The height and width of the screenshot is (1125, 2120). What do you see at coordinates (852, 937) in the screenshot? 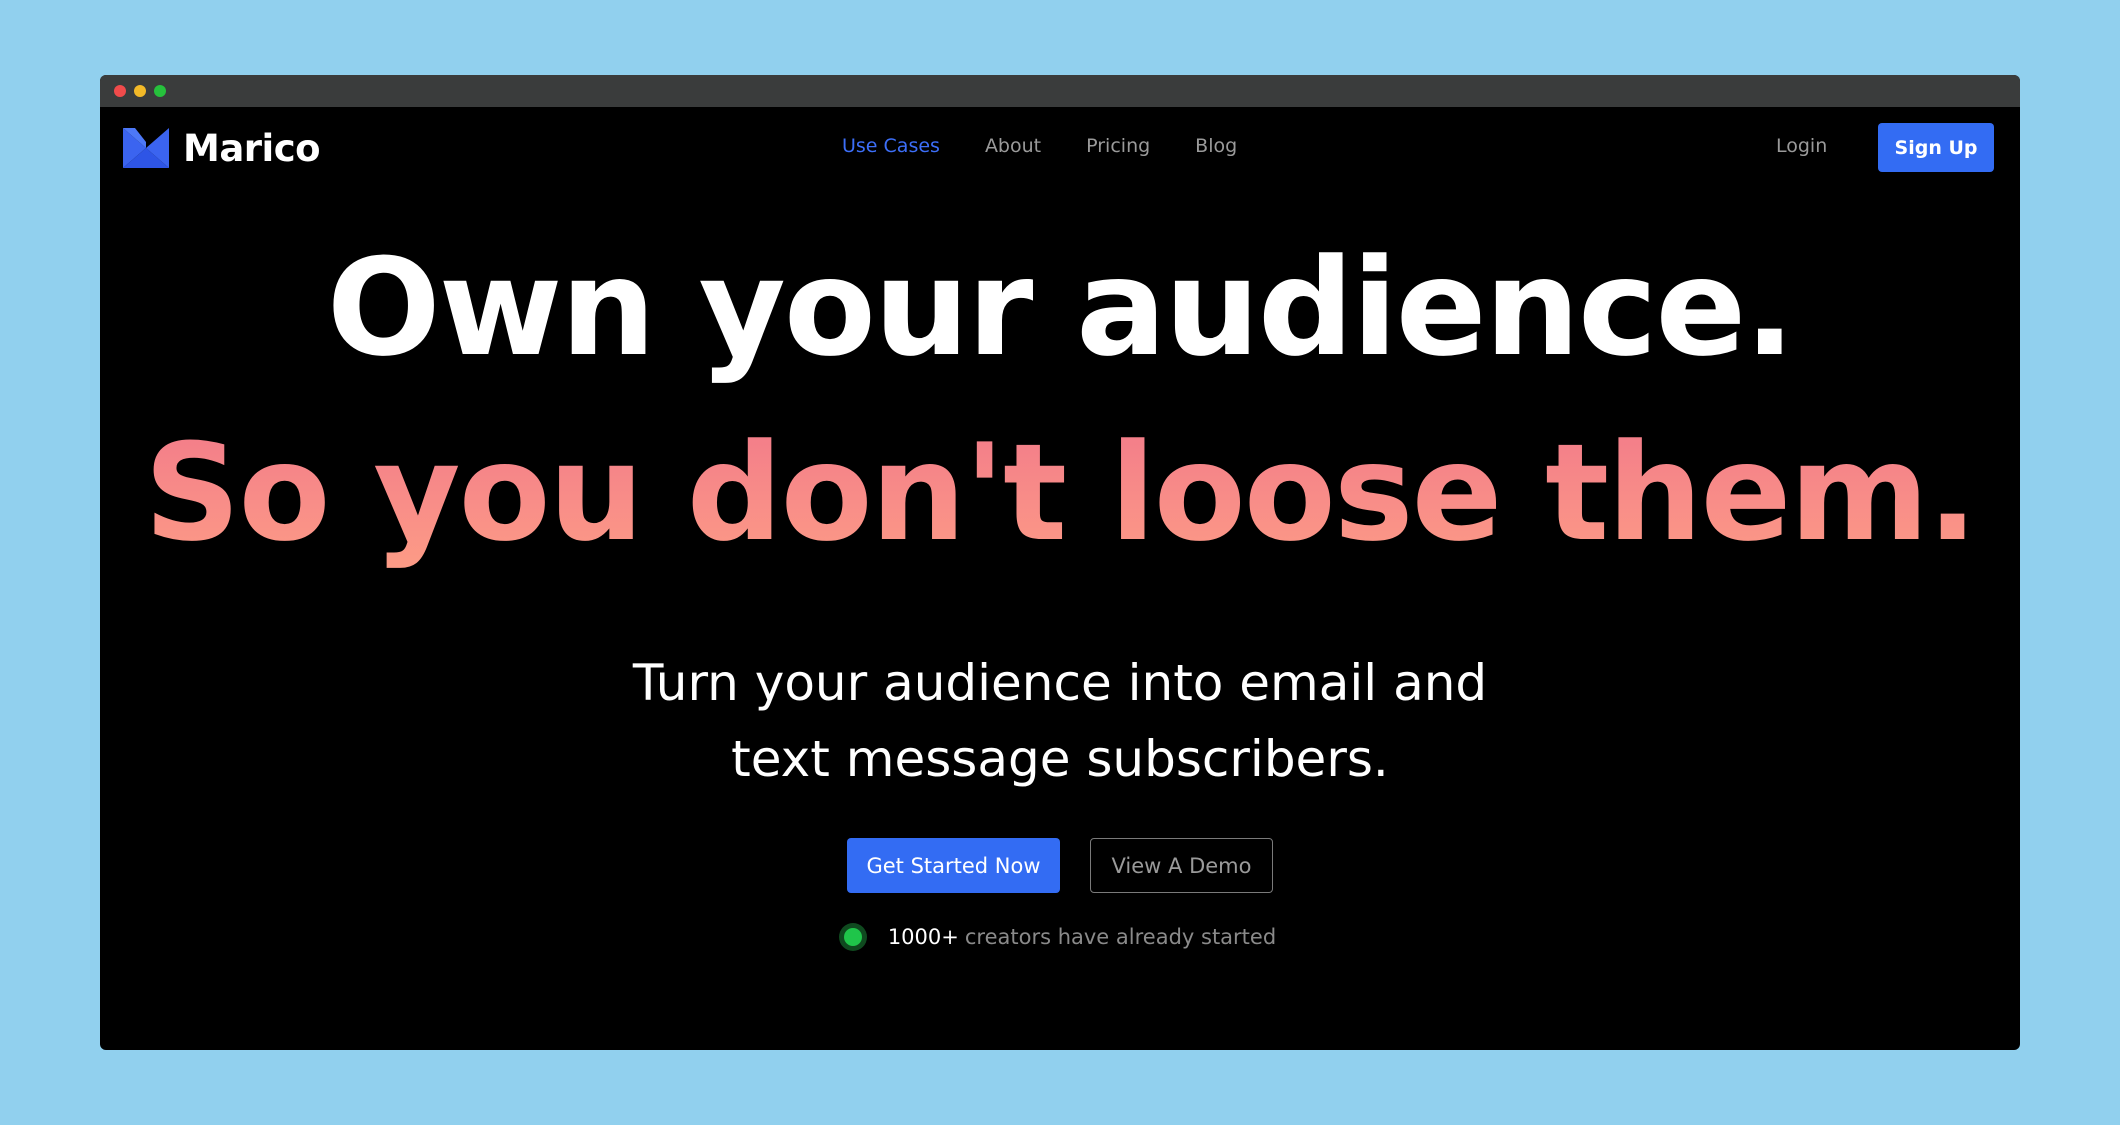
I see `online-status-icon` at bounding box center [852, 937].